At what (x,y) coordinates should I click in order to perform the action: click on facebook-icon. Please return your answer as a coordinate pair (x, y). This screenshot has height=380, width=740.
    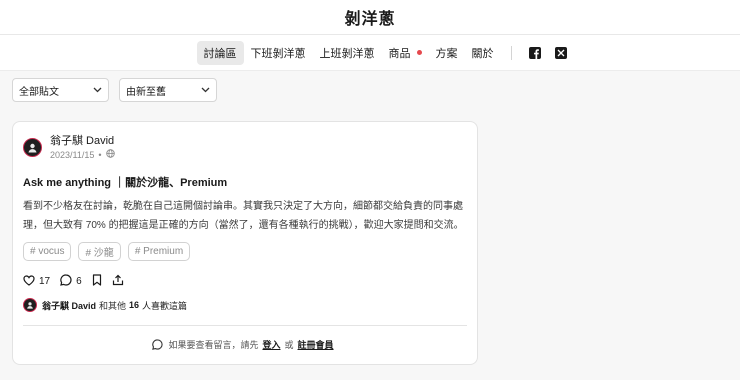
    Looking at the image, I should click on (535, 53).